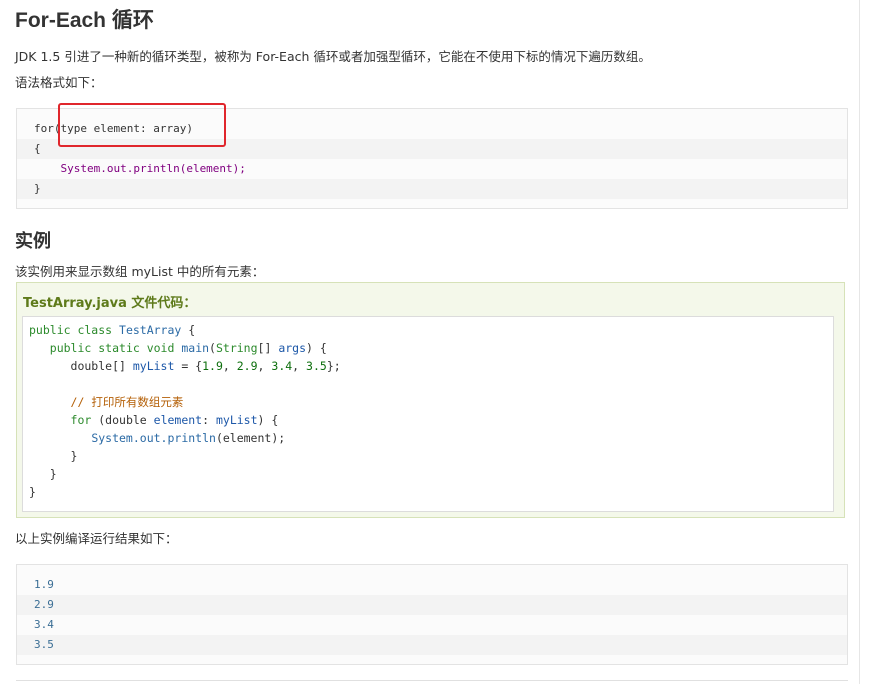 The height and width of the screenshot is (684, 874). I want to click on output-block: 1.9 2.9 3.4 3.5, so click(432, 614).